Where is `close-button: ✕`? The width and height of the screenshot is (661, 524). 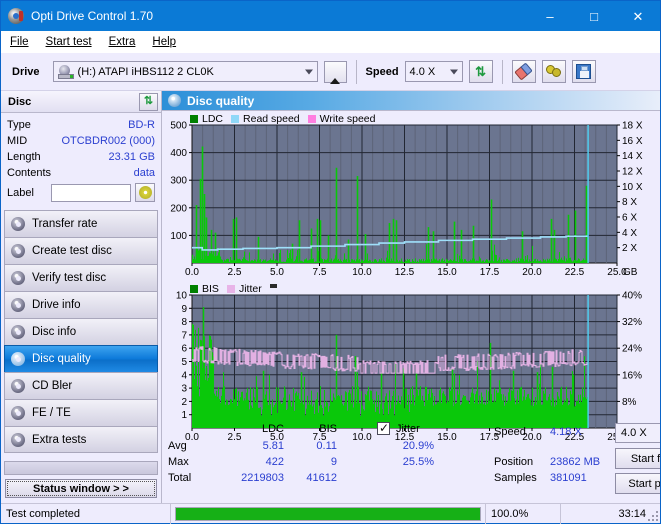
close-button: ✕ is located at coordinates (638, 16).